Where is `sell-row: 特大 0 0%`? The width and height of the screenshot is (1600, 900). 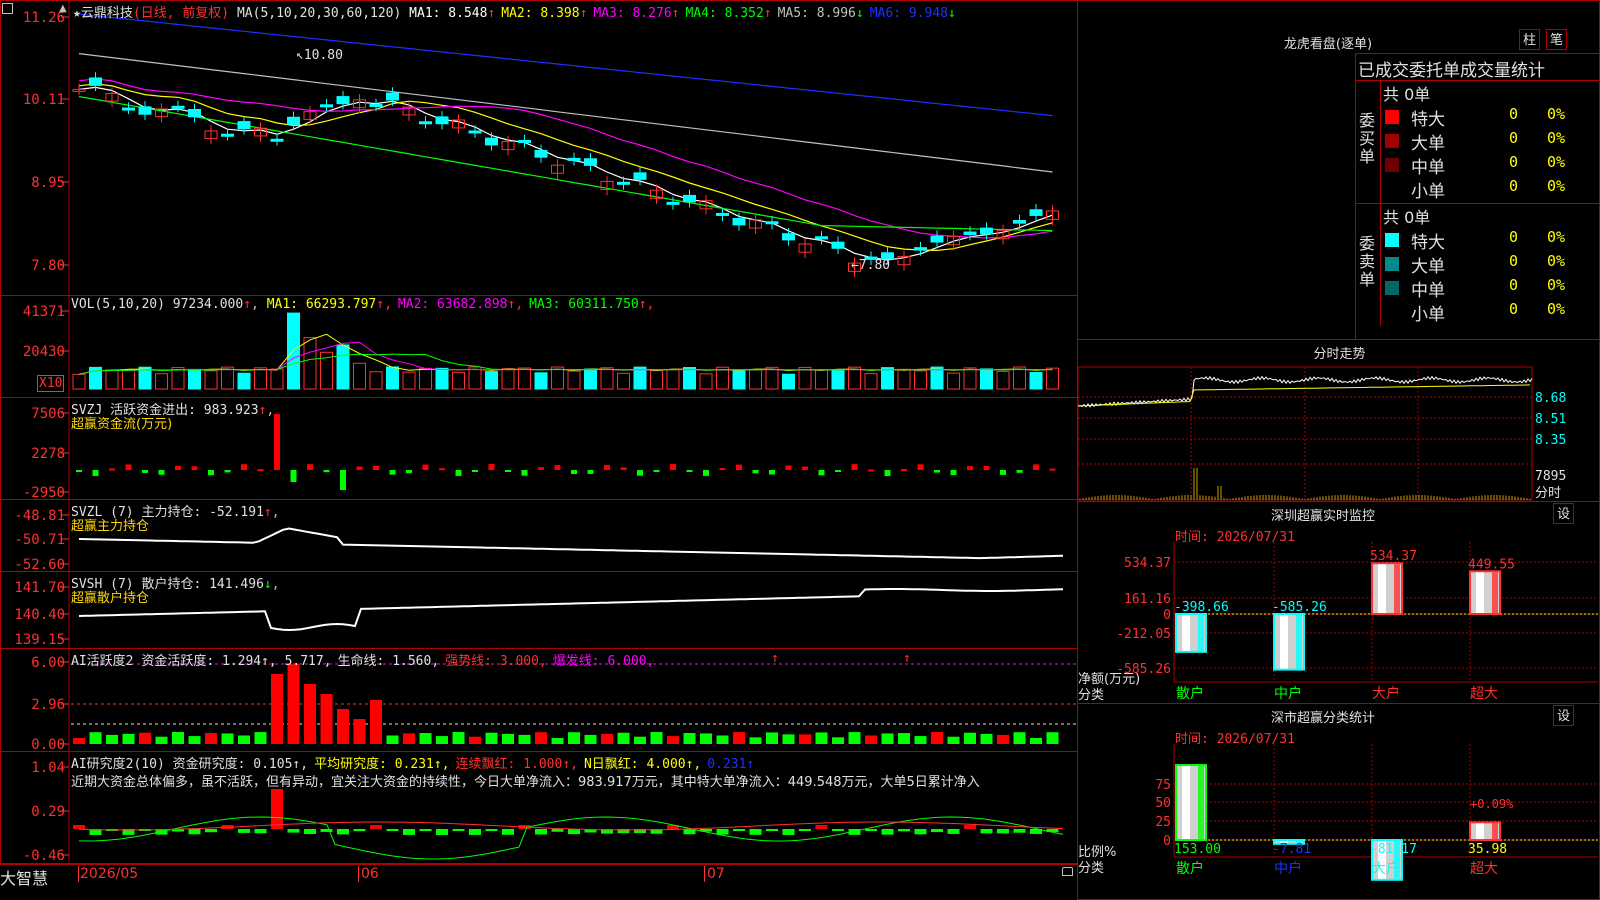
sell-row: 特大 0 0% is located at coordinates (1479, 240).